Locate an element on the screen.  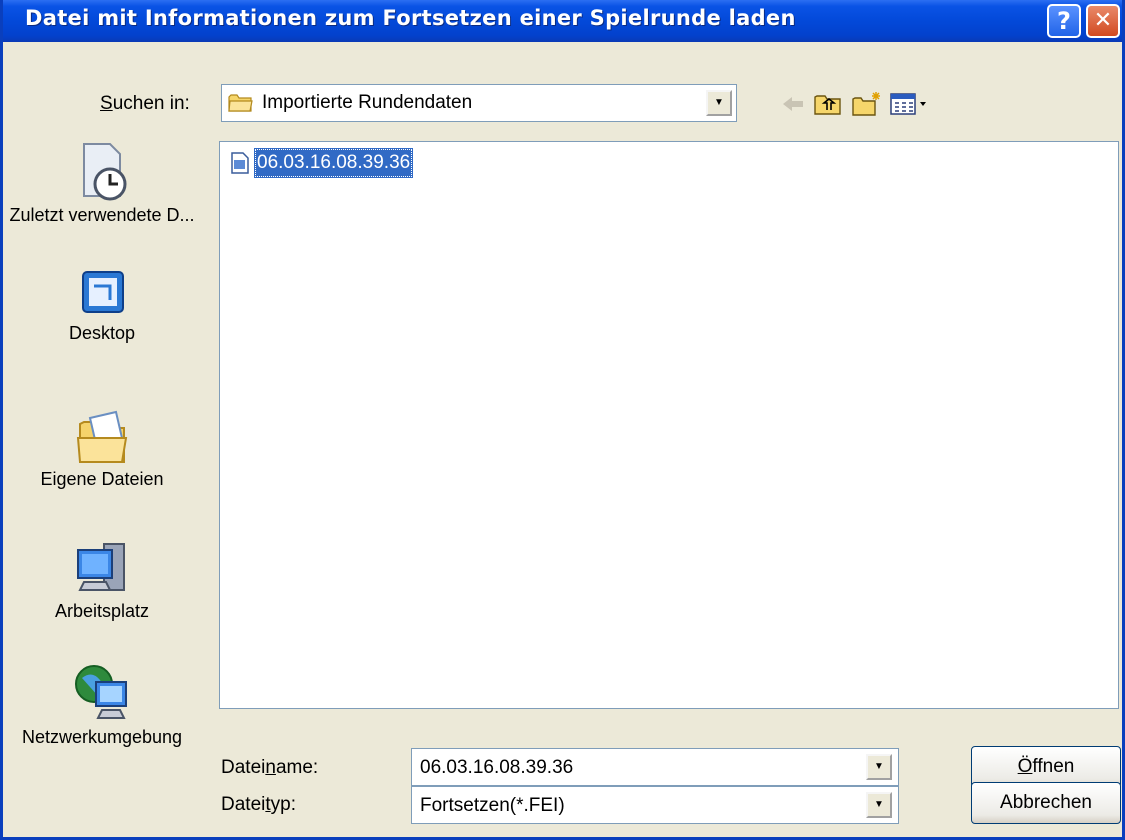
place-label: Eigene Dateien is located at coordinates (102, 479).